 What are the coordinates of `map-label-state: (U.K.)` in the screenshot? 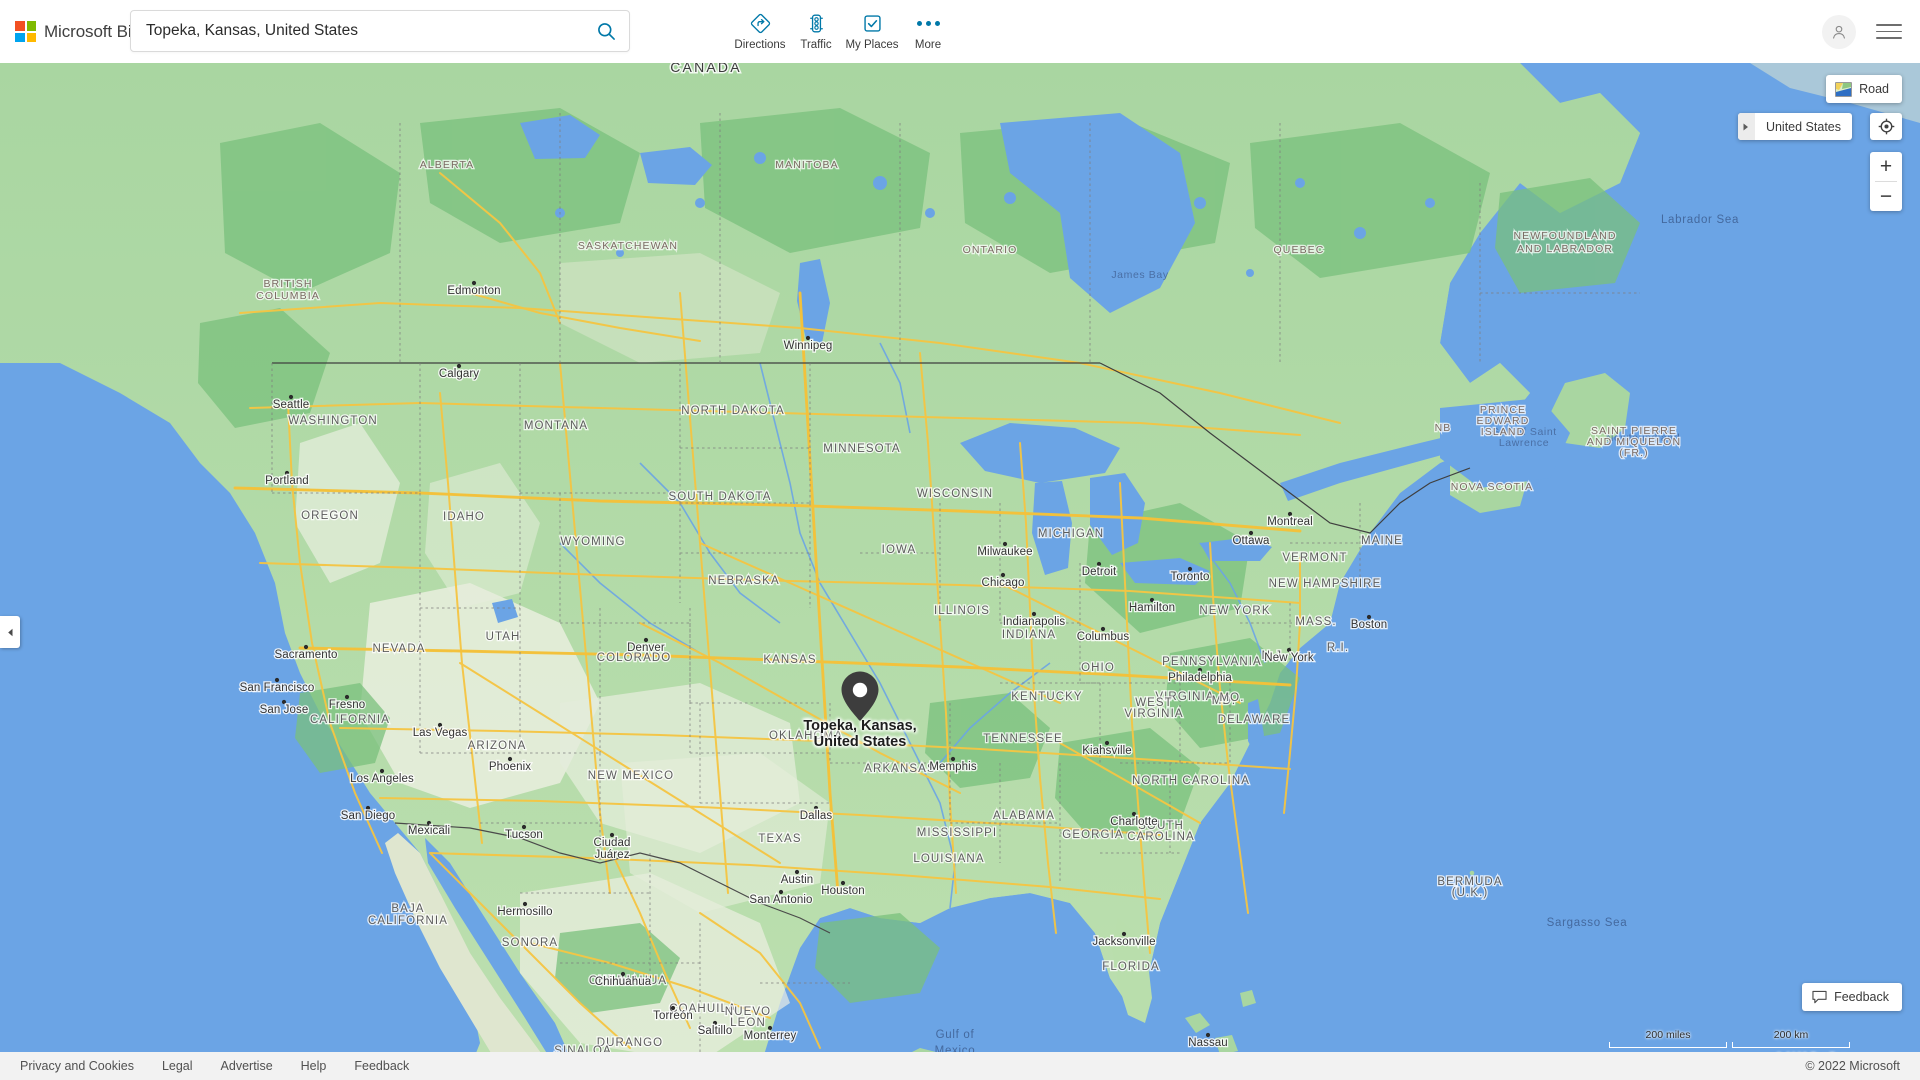 It's located at (1470, 893).